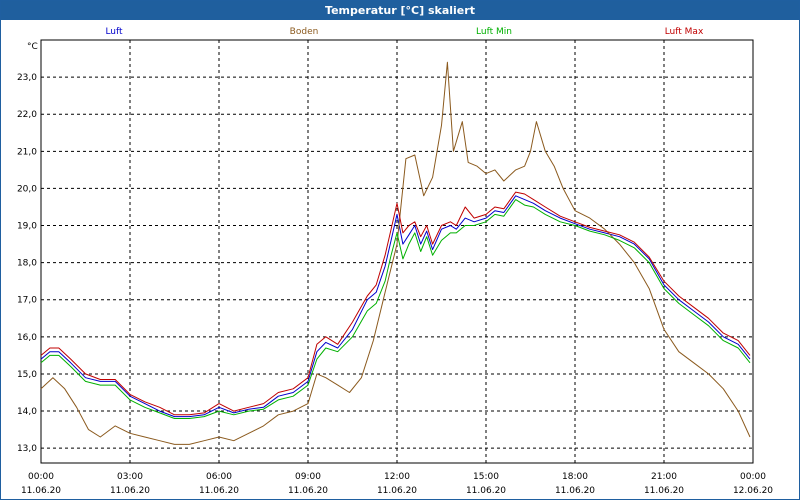 The width and height of the screenshot is (800, 500). What do you see at coordinates (304, 32) in the screenshot?
I see `legend-entry-boden: Boden` at bounding box center [304, 32].